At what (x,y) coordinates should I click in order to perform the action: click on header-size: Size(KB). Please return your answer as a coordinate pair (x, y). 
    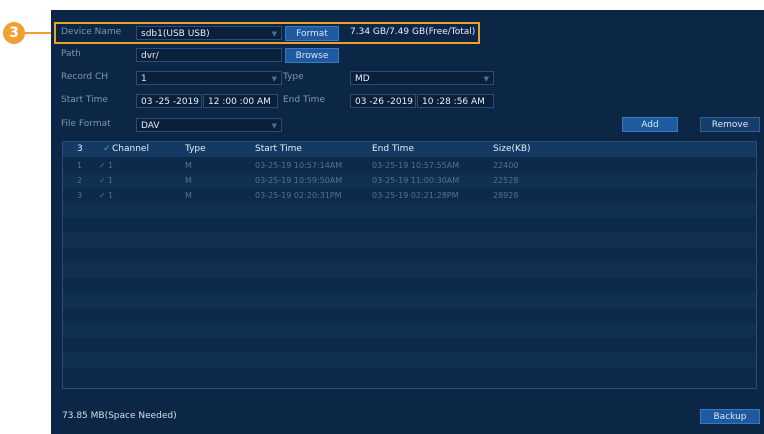
    Looking at the image, I should click on (512, 149).